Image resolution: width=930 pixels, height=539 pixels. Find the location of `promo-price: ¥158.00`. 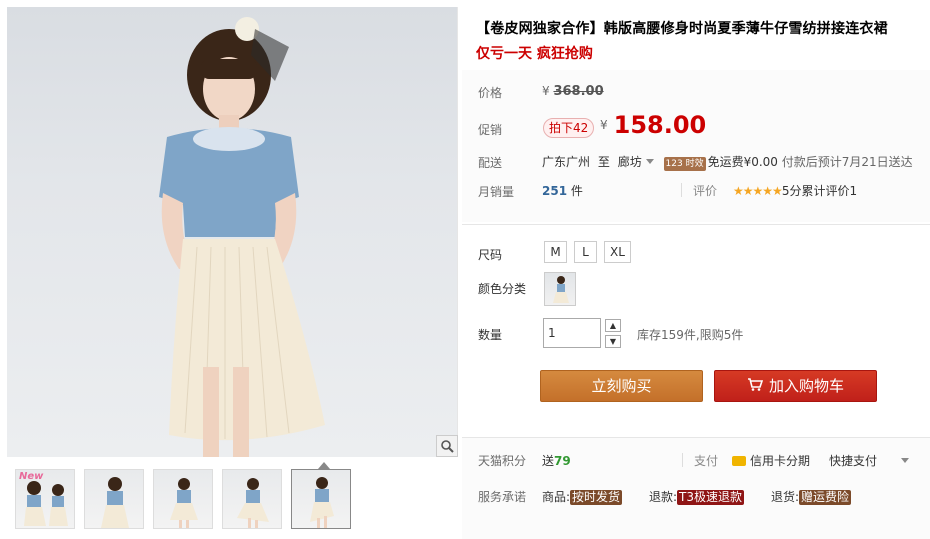

promo-price: ¥158.00 is located at coordinates (653, 125).